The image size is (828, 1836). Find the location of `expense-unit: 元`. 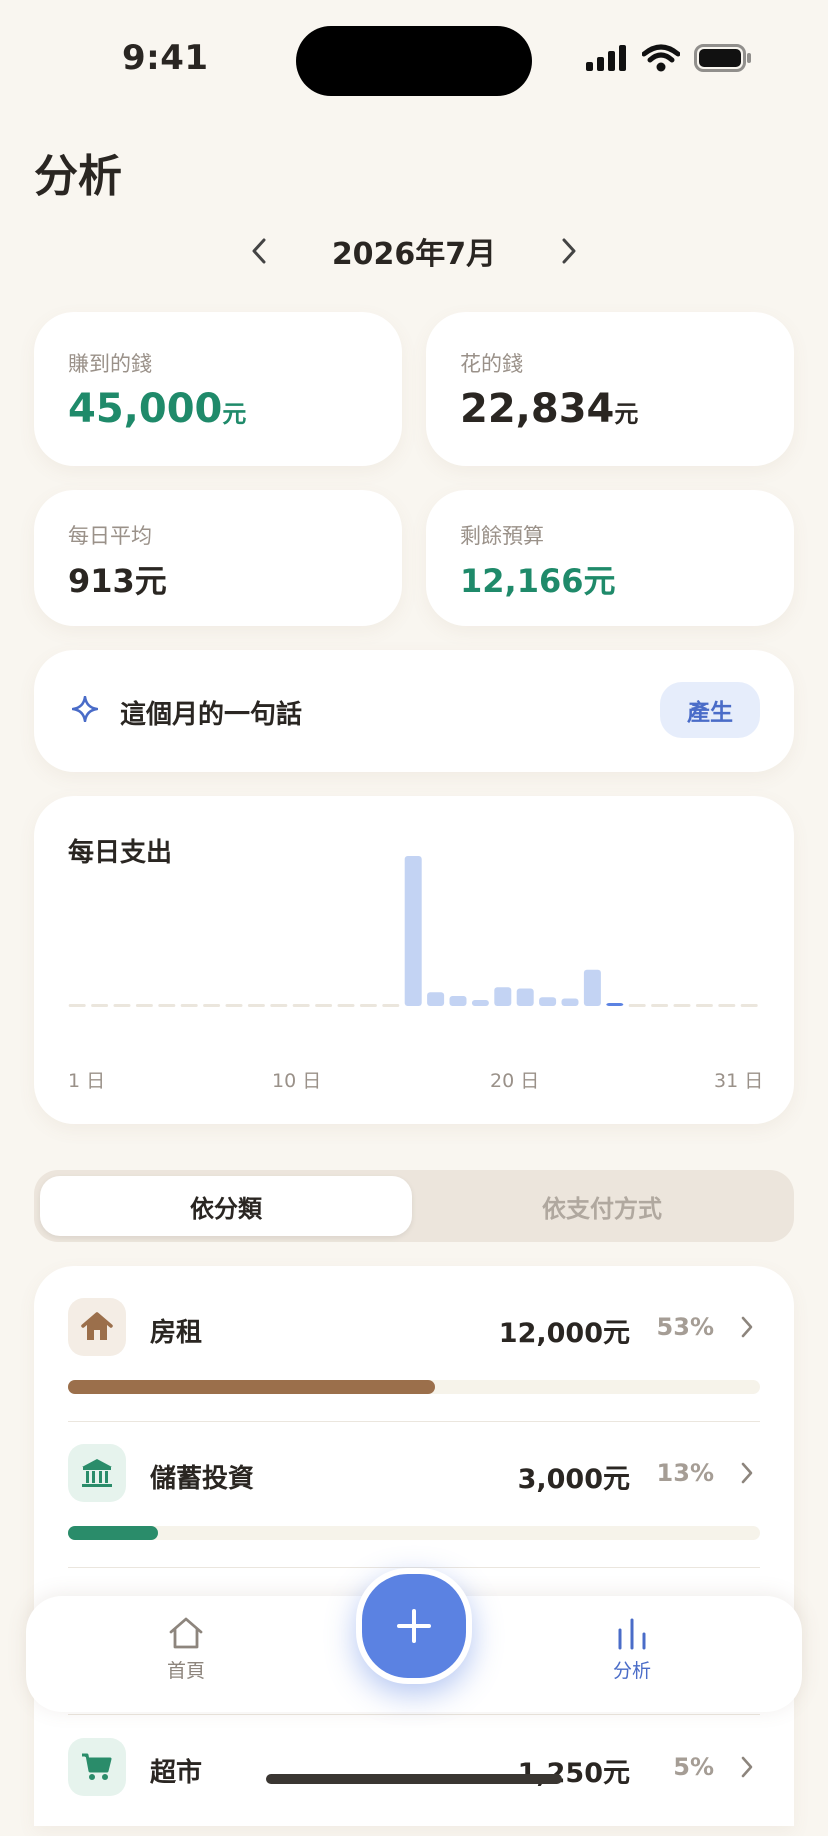

expense-unit: 元 is located at coordinates (626, 414).